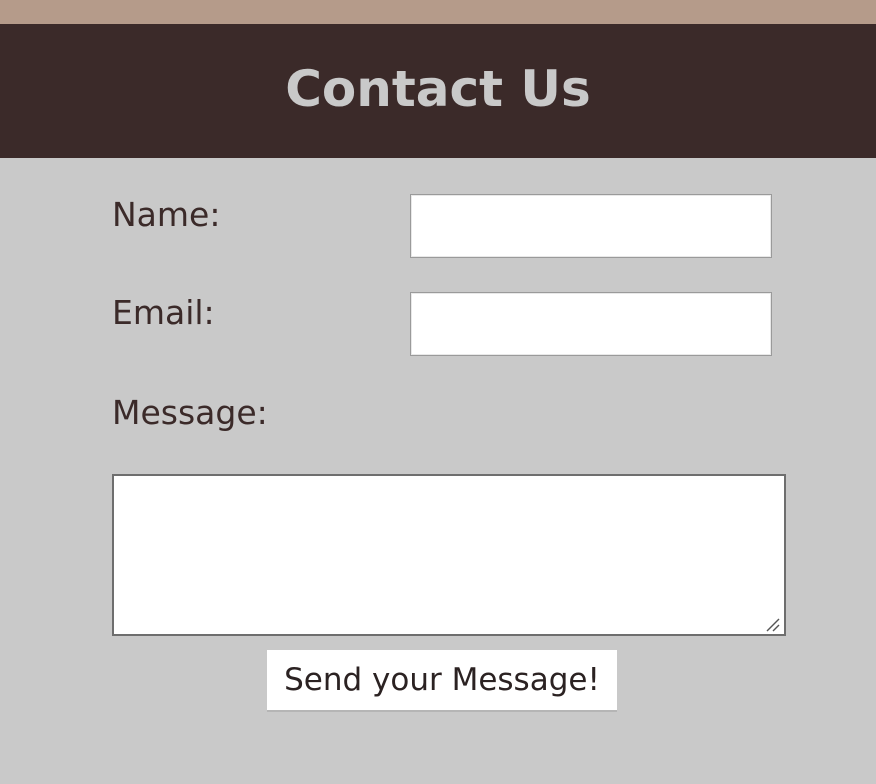 This screenshot has height=784, width=876. Describe the element at coordinates (772, 624) in the screenshot. I see `resize-grip-icon` at that location.